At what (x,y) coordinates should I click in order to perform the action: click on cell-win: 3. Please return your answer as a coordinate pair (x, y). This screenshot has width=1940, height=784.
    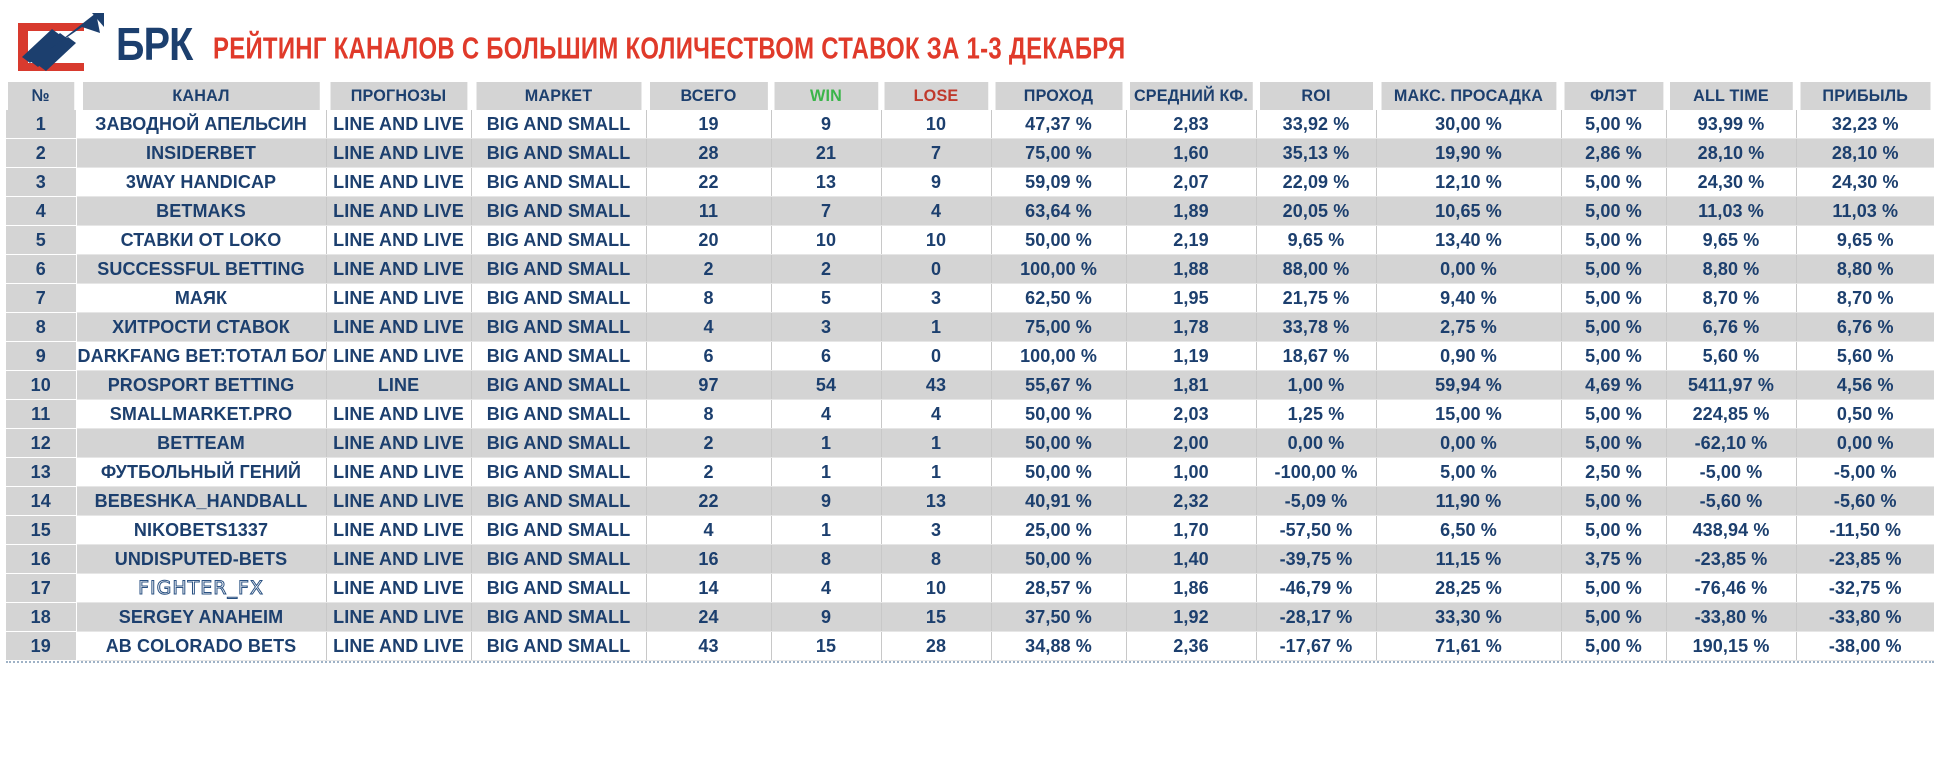
    Looking at the image, I should click on (826, 327).